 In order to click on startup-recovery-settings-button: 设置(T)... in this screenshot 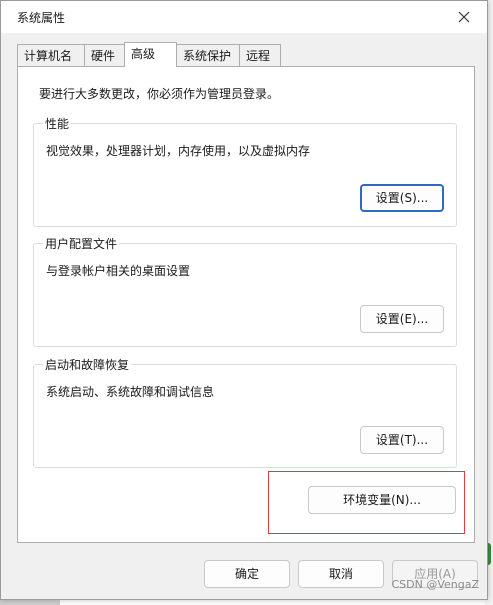, I will do `click(402, 440)`.